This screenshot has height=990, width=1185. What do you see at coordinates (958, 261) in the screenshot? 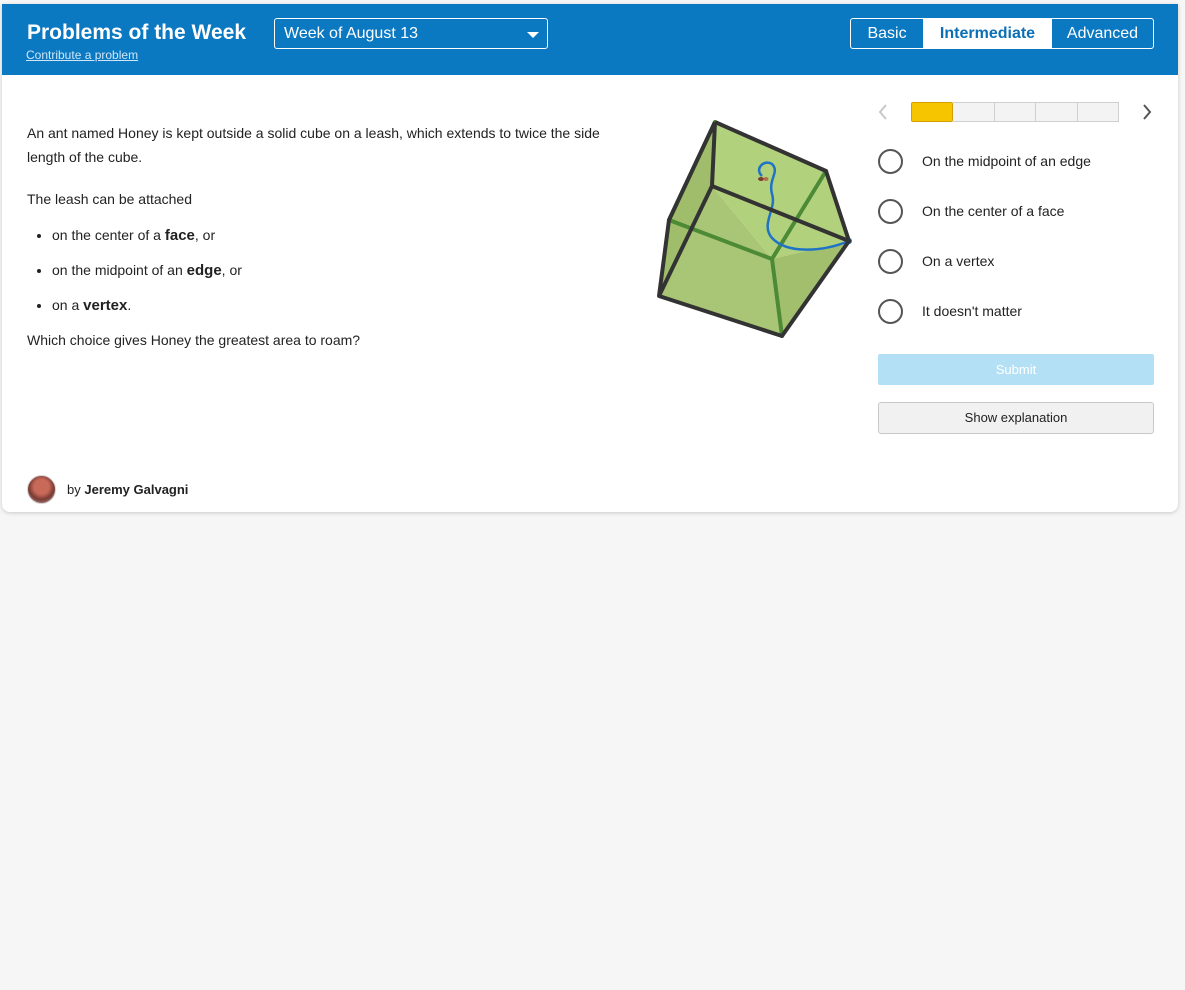
I see `option-label: On a vertex` at bounding box center [958, 261].